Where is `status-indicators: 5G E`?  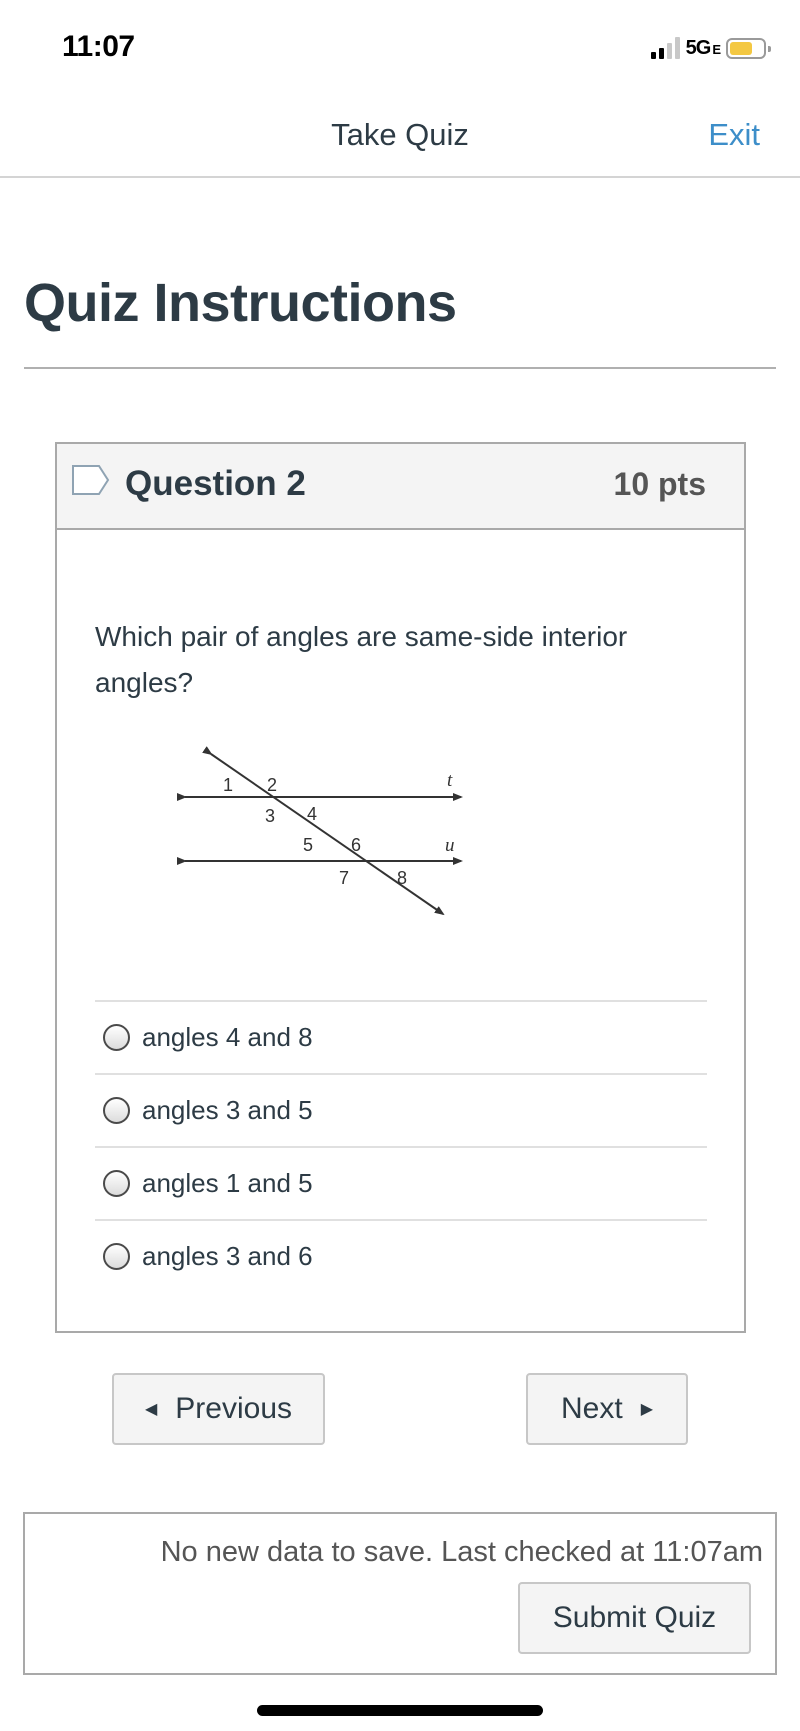
status-indicators: 5G E is located at coordinates (710, 48).